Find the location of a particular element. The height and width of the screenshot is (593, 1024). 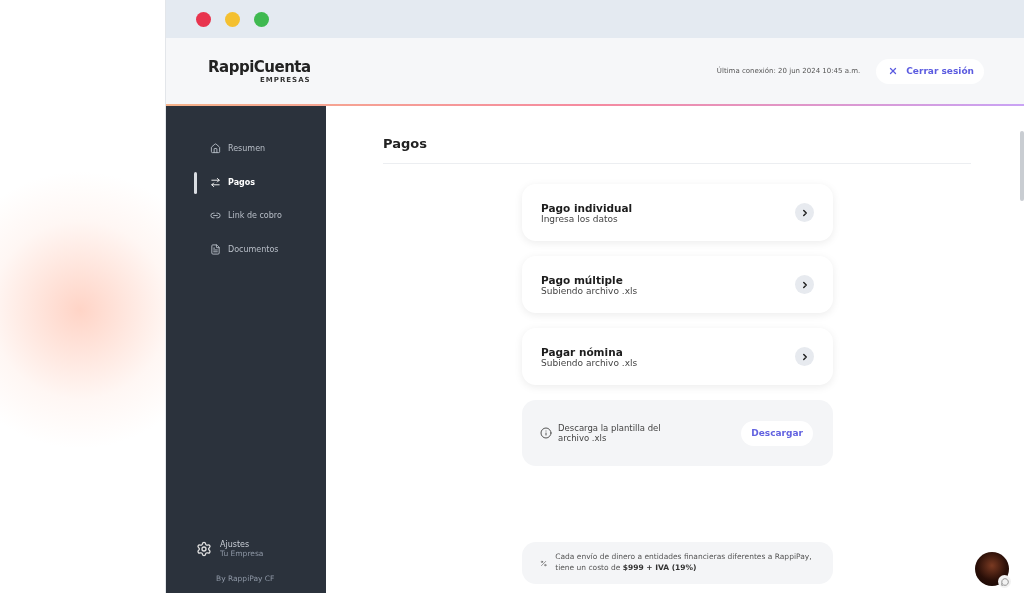

page-title: Pagos is located at coordinates (405, 144).